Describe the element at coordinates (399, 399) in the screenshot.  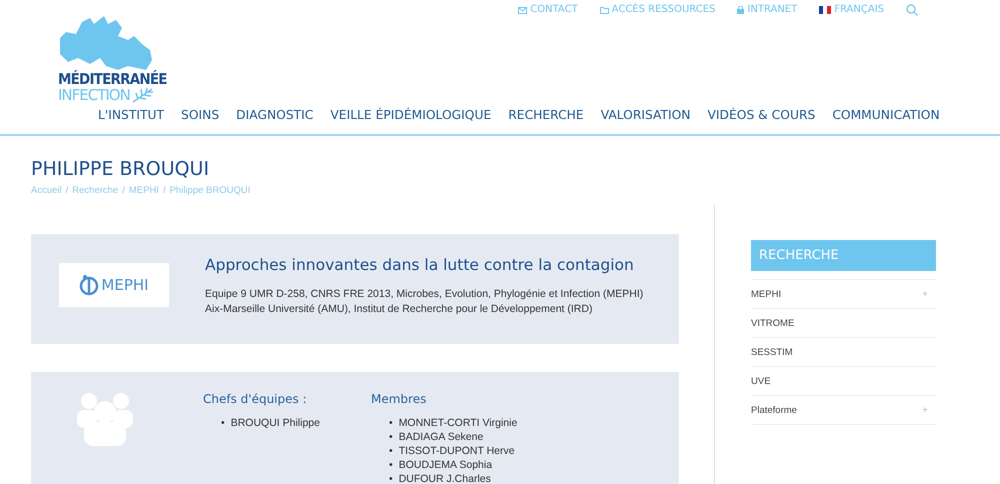
I see `section-heading: Membres` at that location.